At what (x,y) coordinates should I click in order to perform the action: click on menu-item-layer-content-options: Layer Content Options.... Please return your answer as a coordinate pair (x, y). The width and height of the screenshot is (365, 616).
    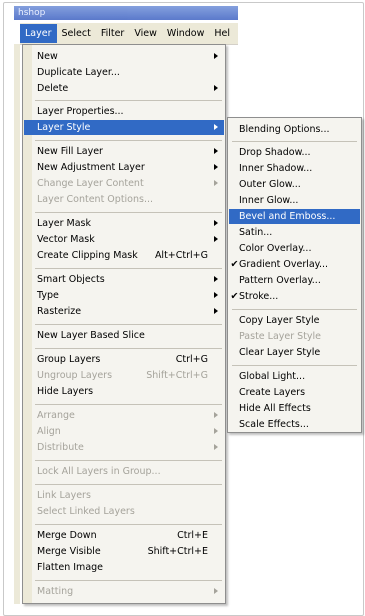
    Looking at the image, I should click on (124, 199).